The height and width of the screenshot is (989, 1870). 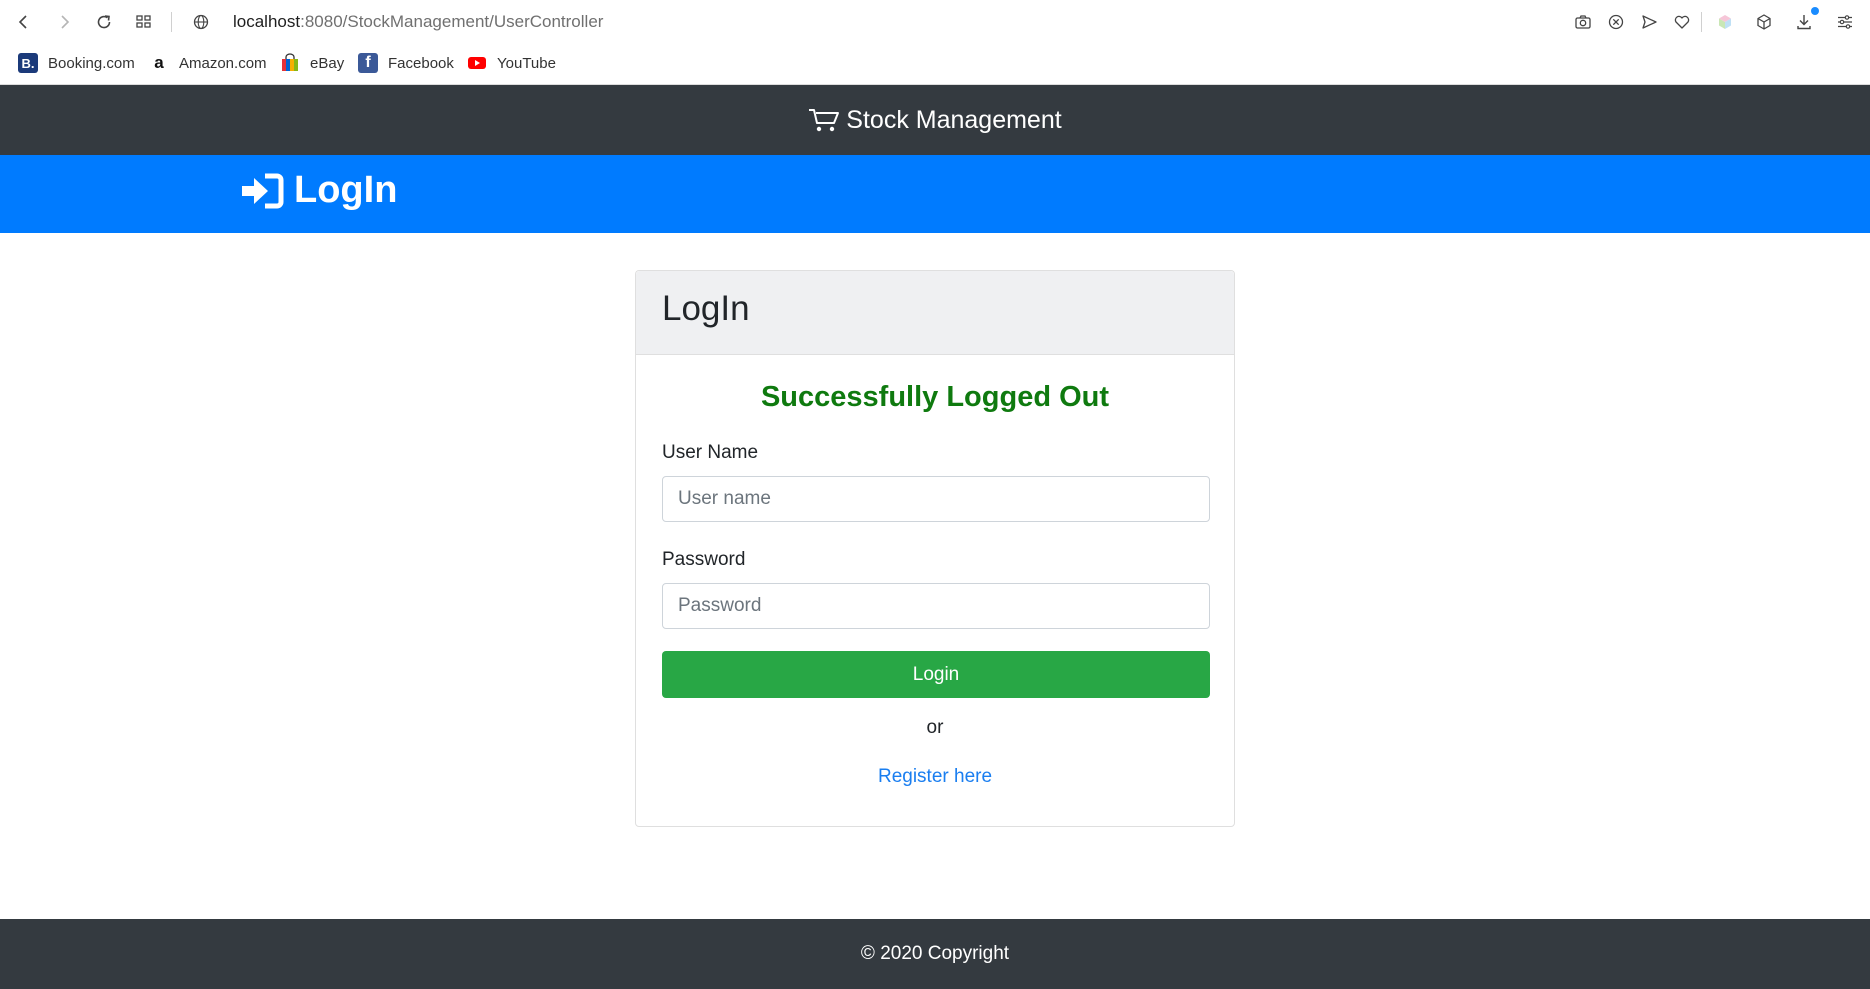 I want to click on register-link: Register here, so click(x=935, y=777).